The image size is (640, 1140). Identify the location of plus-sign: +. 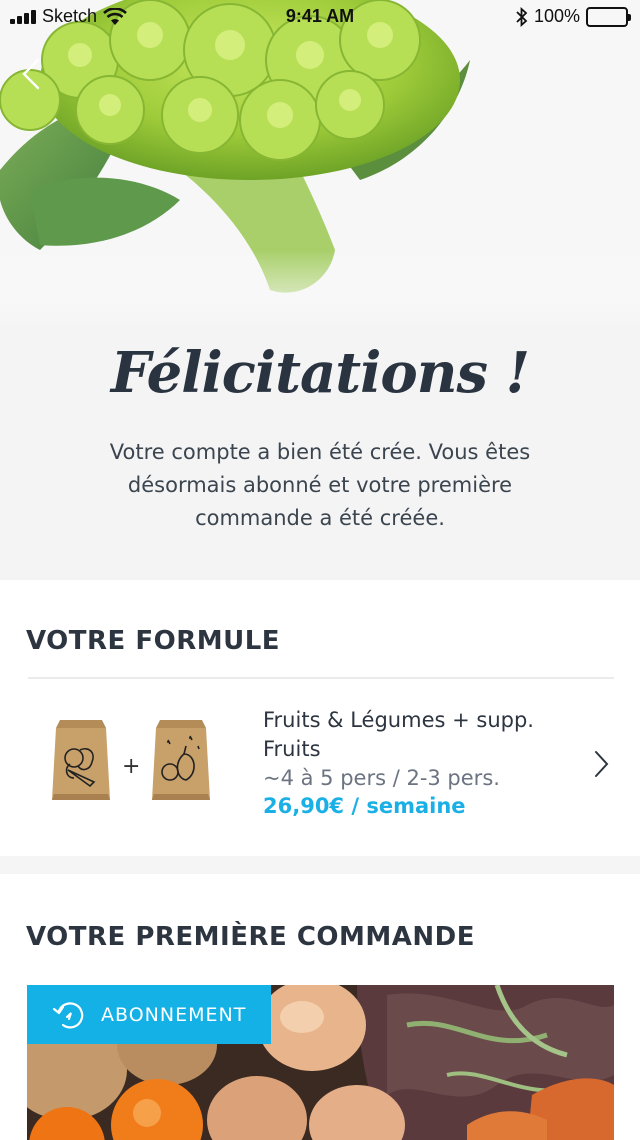
(131, 766).